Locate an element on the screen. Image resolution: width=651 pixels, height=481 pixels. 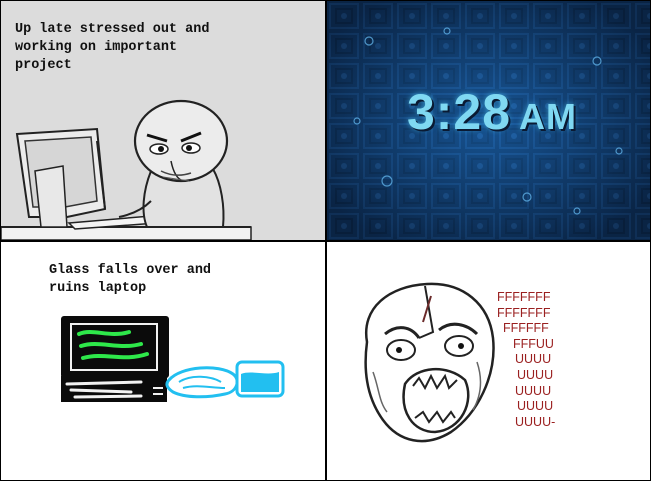
clock-time-display: 3:28 AM is located at coordinates (492, 112).